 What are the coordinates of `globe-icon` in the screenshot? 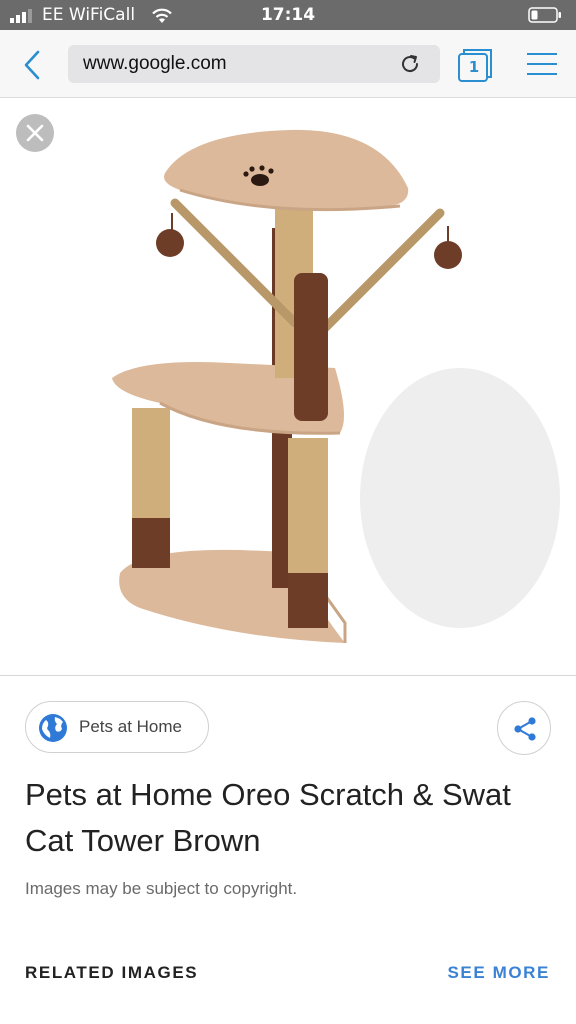 It's located at (53, 728).